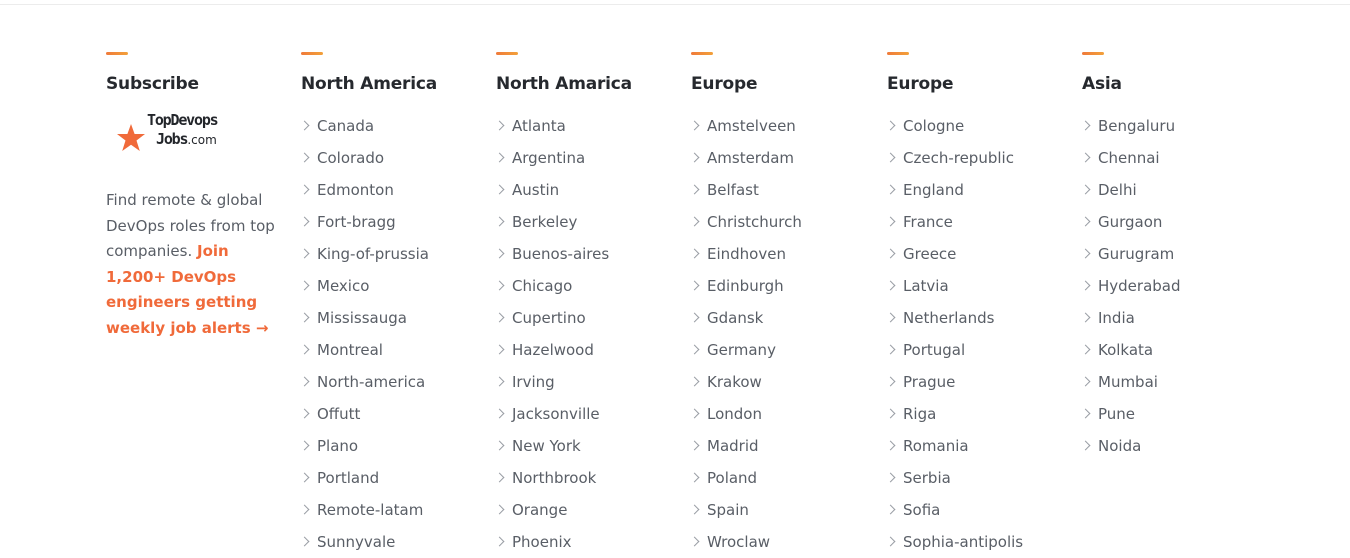 The width and height of the screenshot is (1350, 558). I want to click on location-link: Northbrook, so click(590, 478).